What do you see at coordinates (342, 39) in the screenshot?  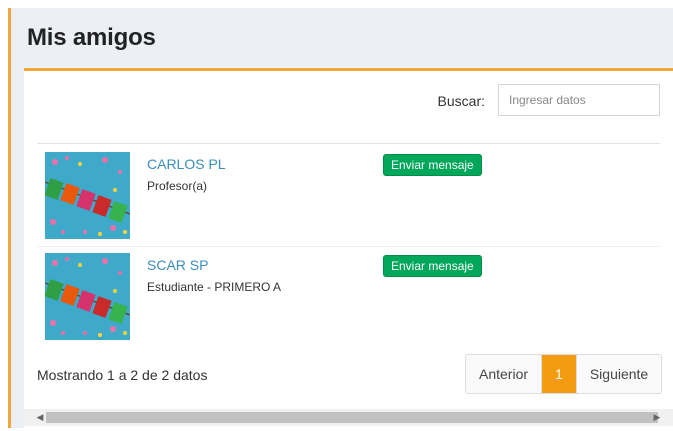 I see `page-header: Mis amigos` at bounding box center [342, 39].